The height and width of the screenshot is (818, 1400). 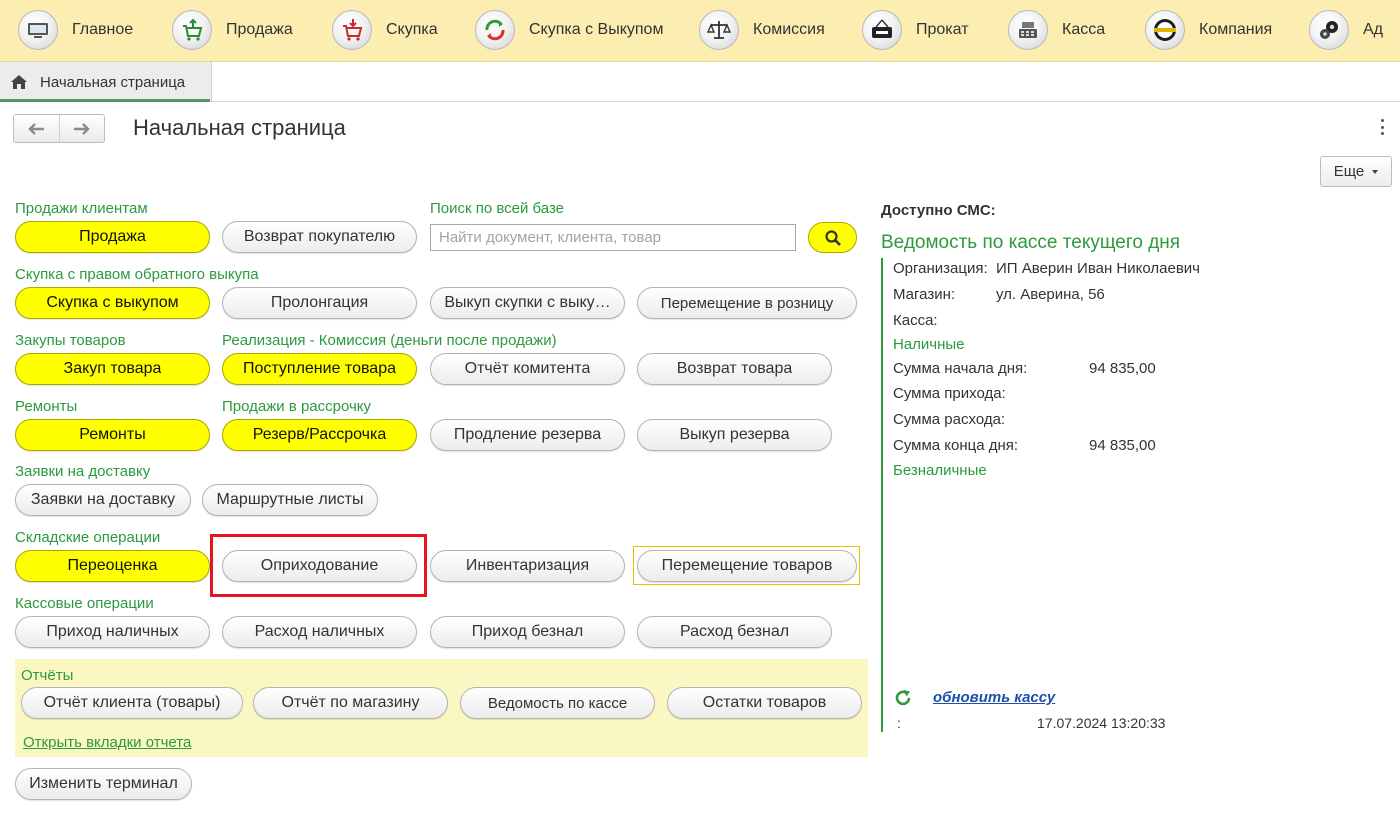 I want to click on purchase-goods-button: Закуп товара, so click(x=112, y=369).